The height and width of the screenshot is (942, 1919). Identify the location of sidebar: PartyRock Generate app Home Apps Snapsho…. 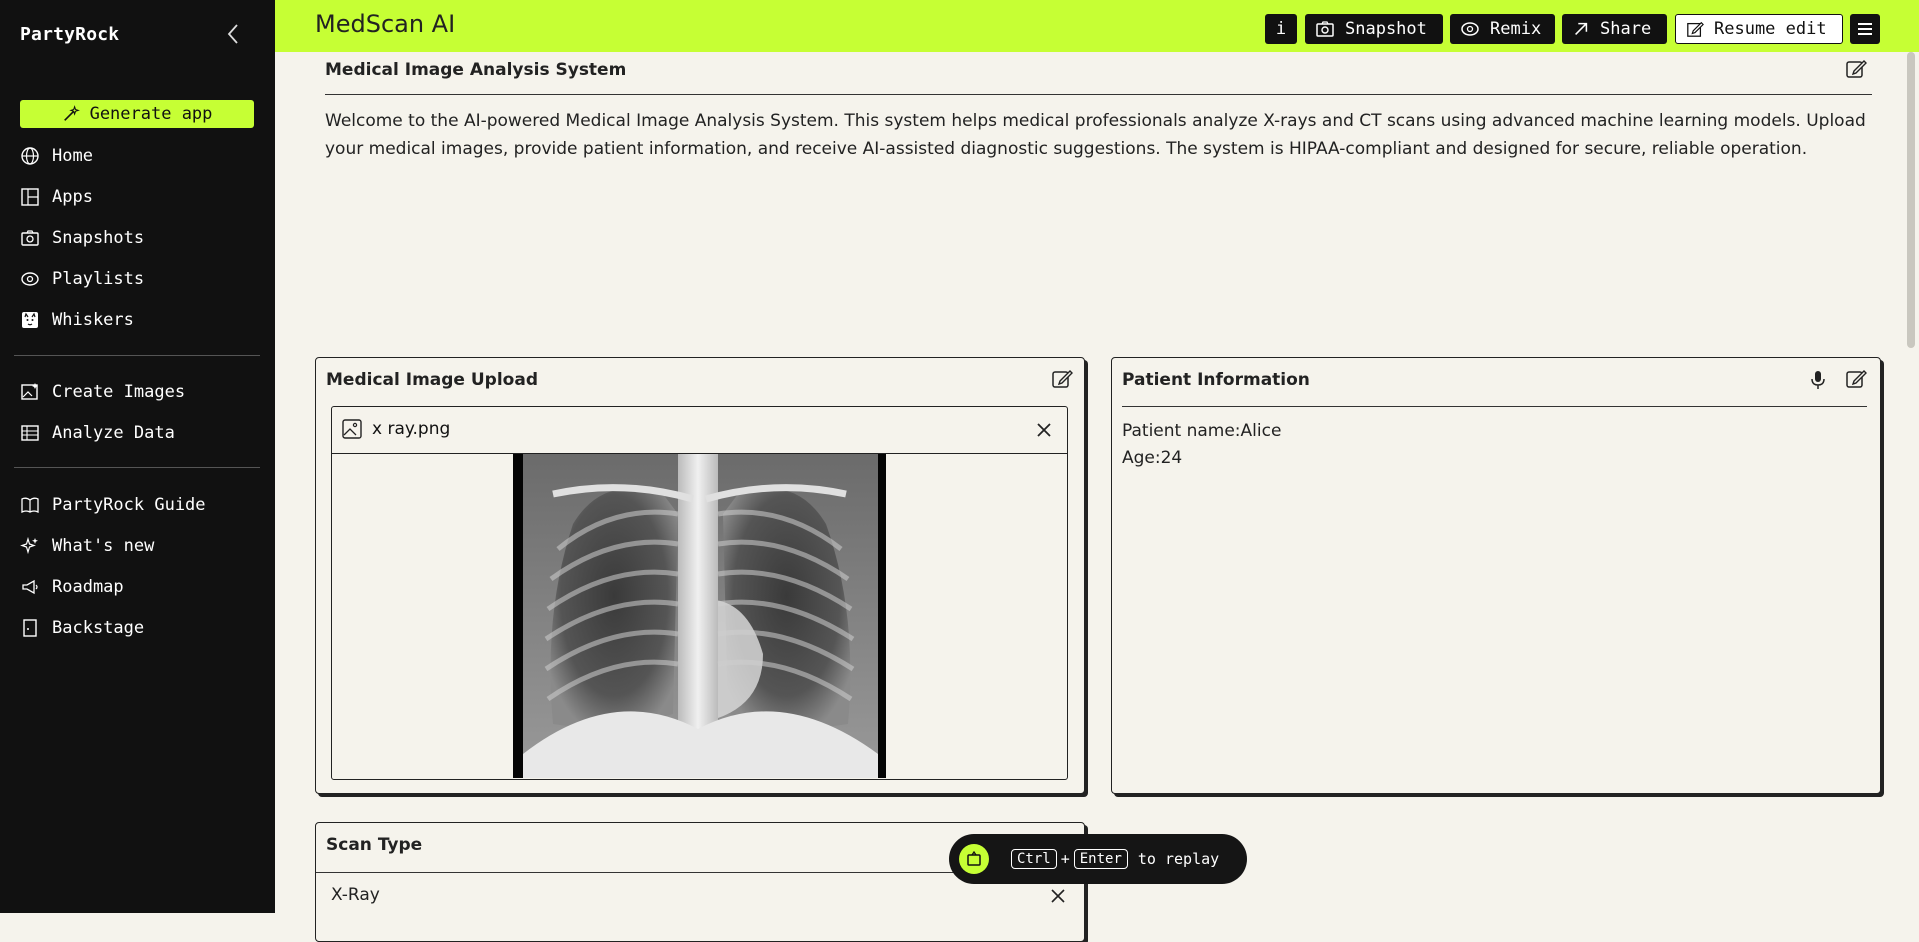
(137, 456).